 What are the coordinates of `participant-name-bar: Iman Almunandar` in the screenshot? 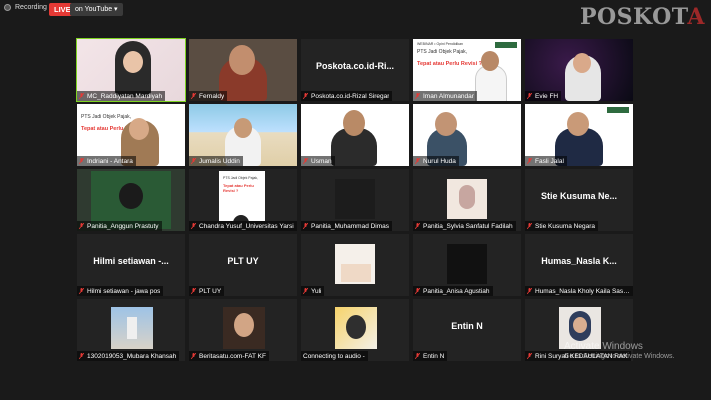 It's located at (445, 96).